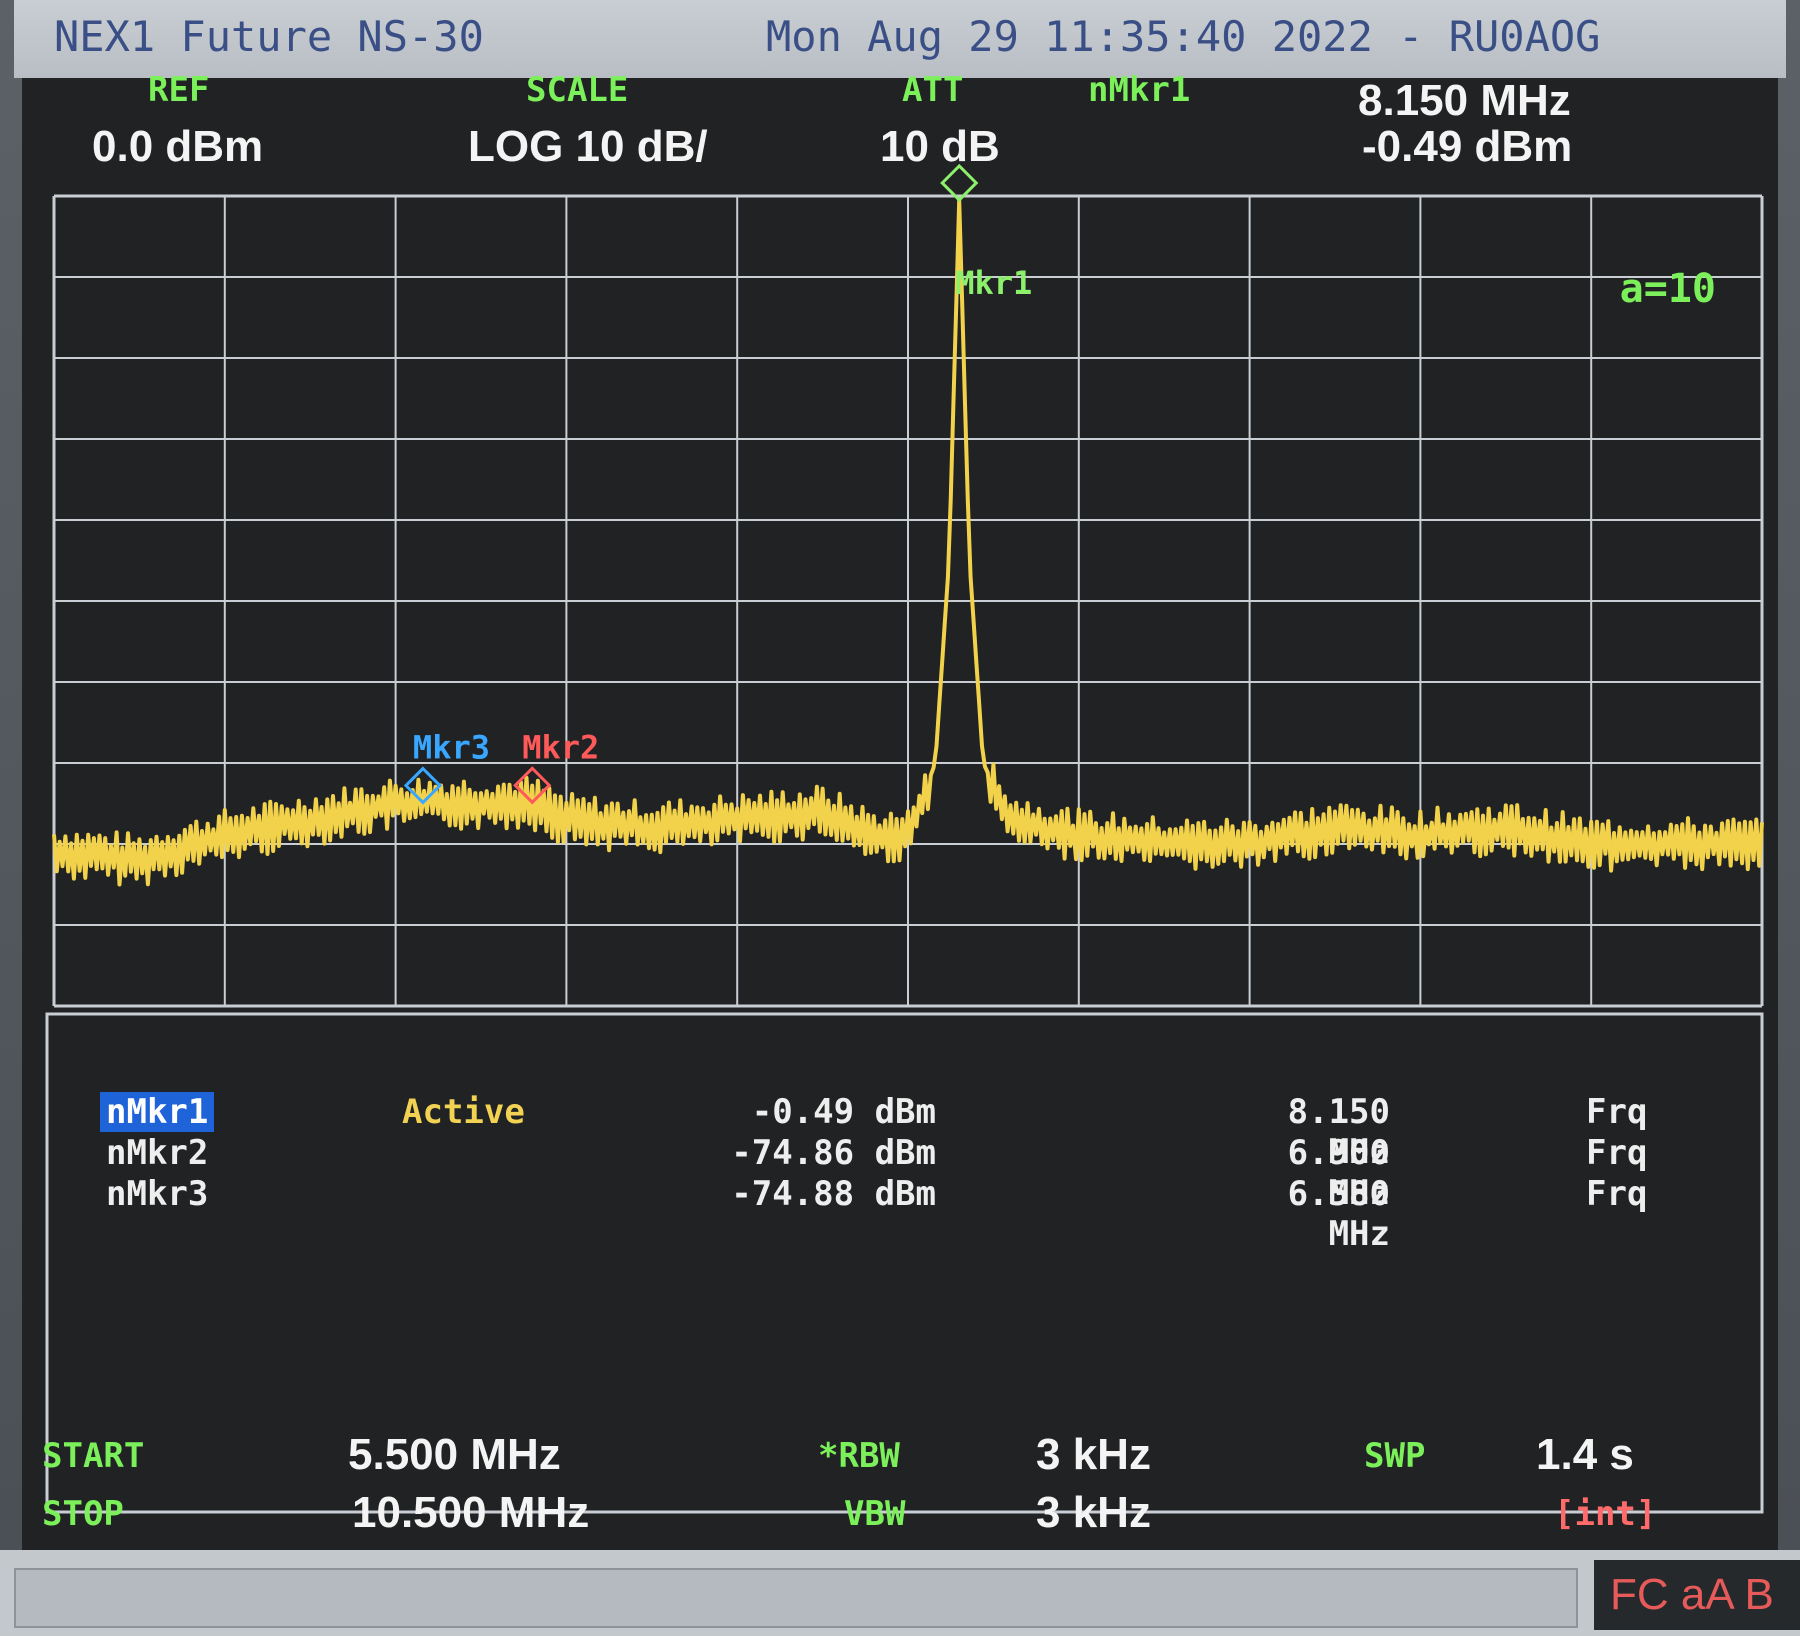 The image size is (1800, 1636). I want to click on marker-name: nMkr3, so click(157, 1194).